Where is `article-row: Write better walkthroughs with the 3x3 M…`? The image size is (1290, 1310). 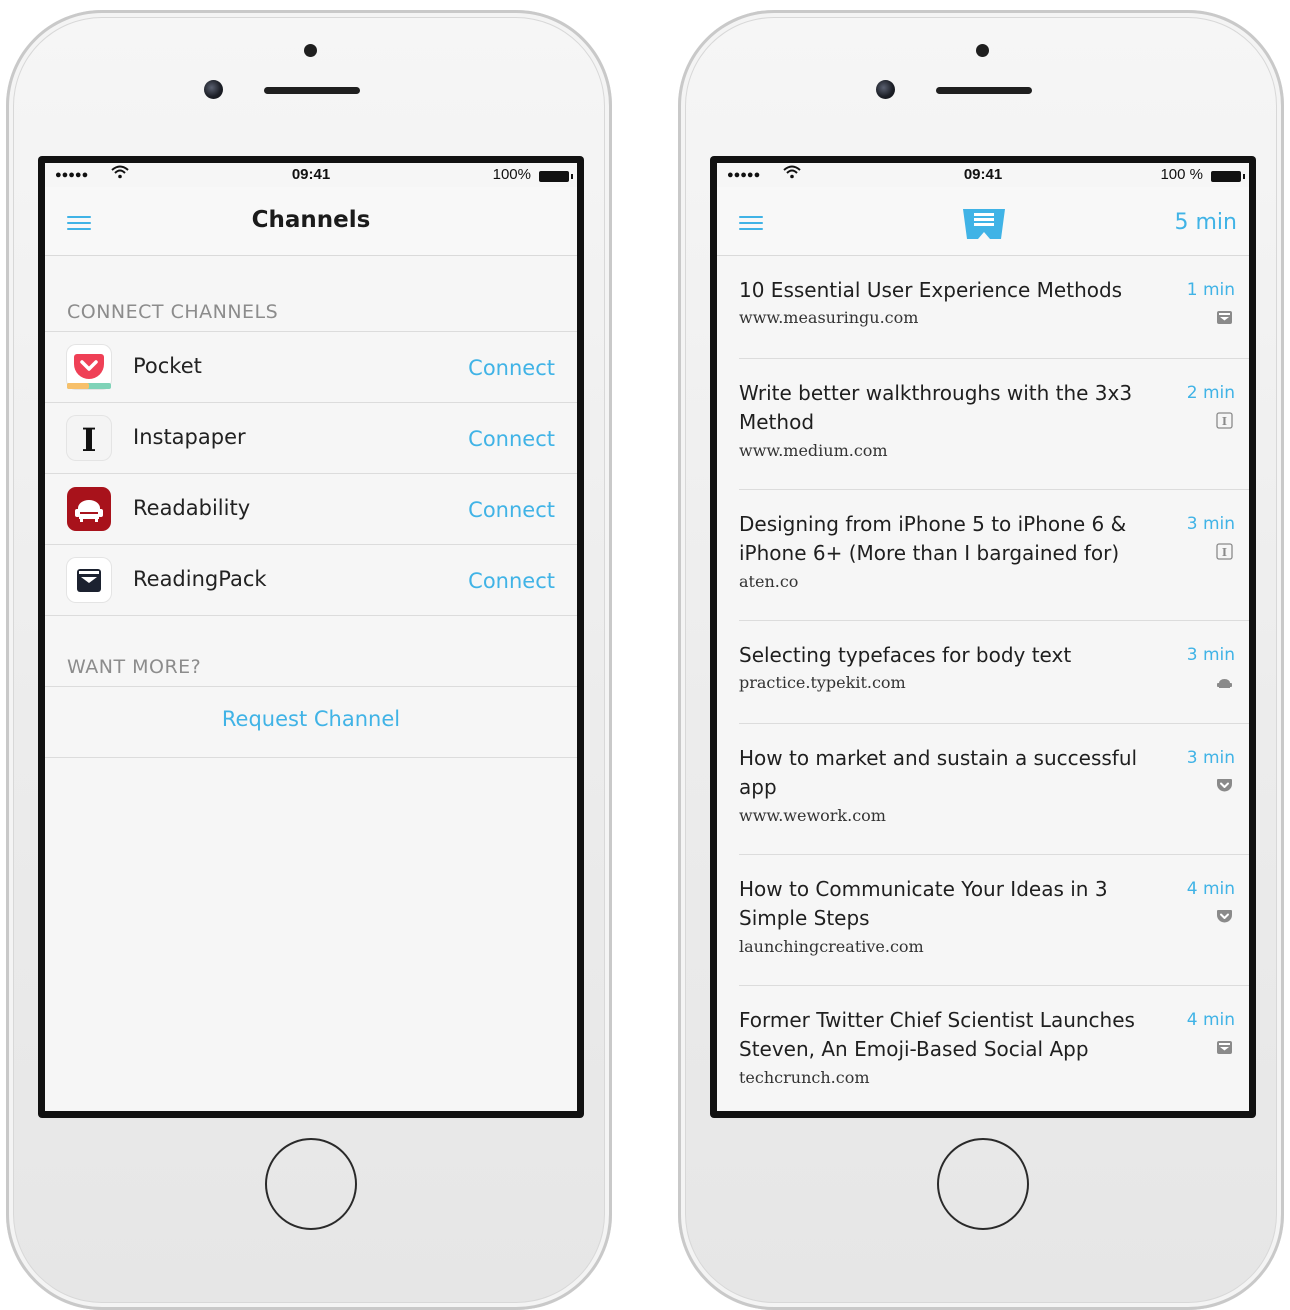
article-row: Write better walkthroughs with the 3x3 M… is located at coordinates (983, 424).